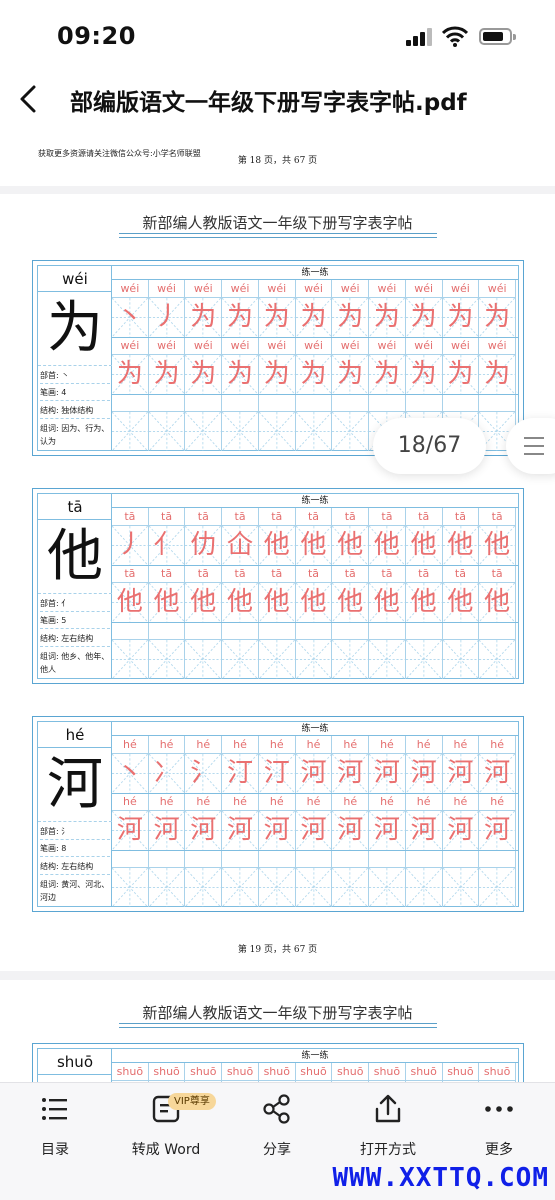 The width and height of the screenshot is (555, 1200). Describe the element at coordinates (75, 891) in the screenshot. I see `word-examples: 组词: 黄河、河北、河边` at that location.